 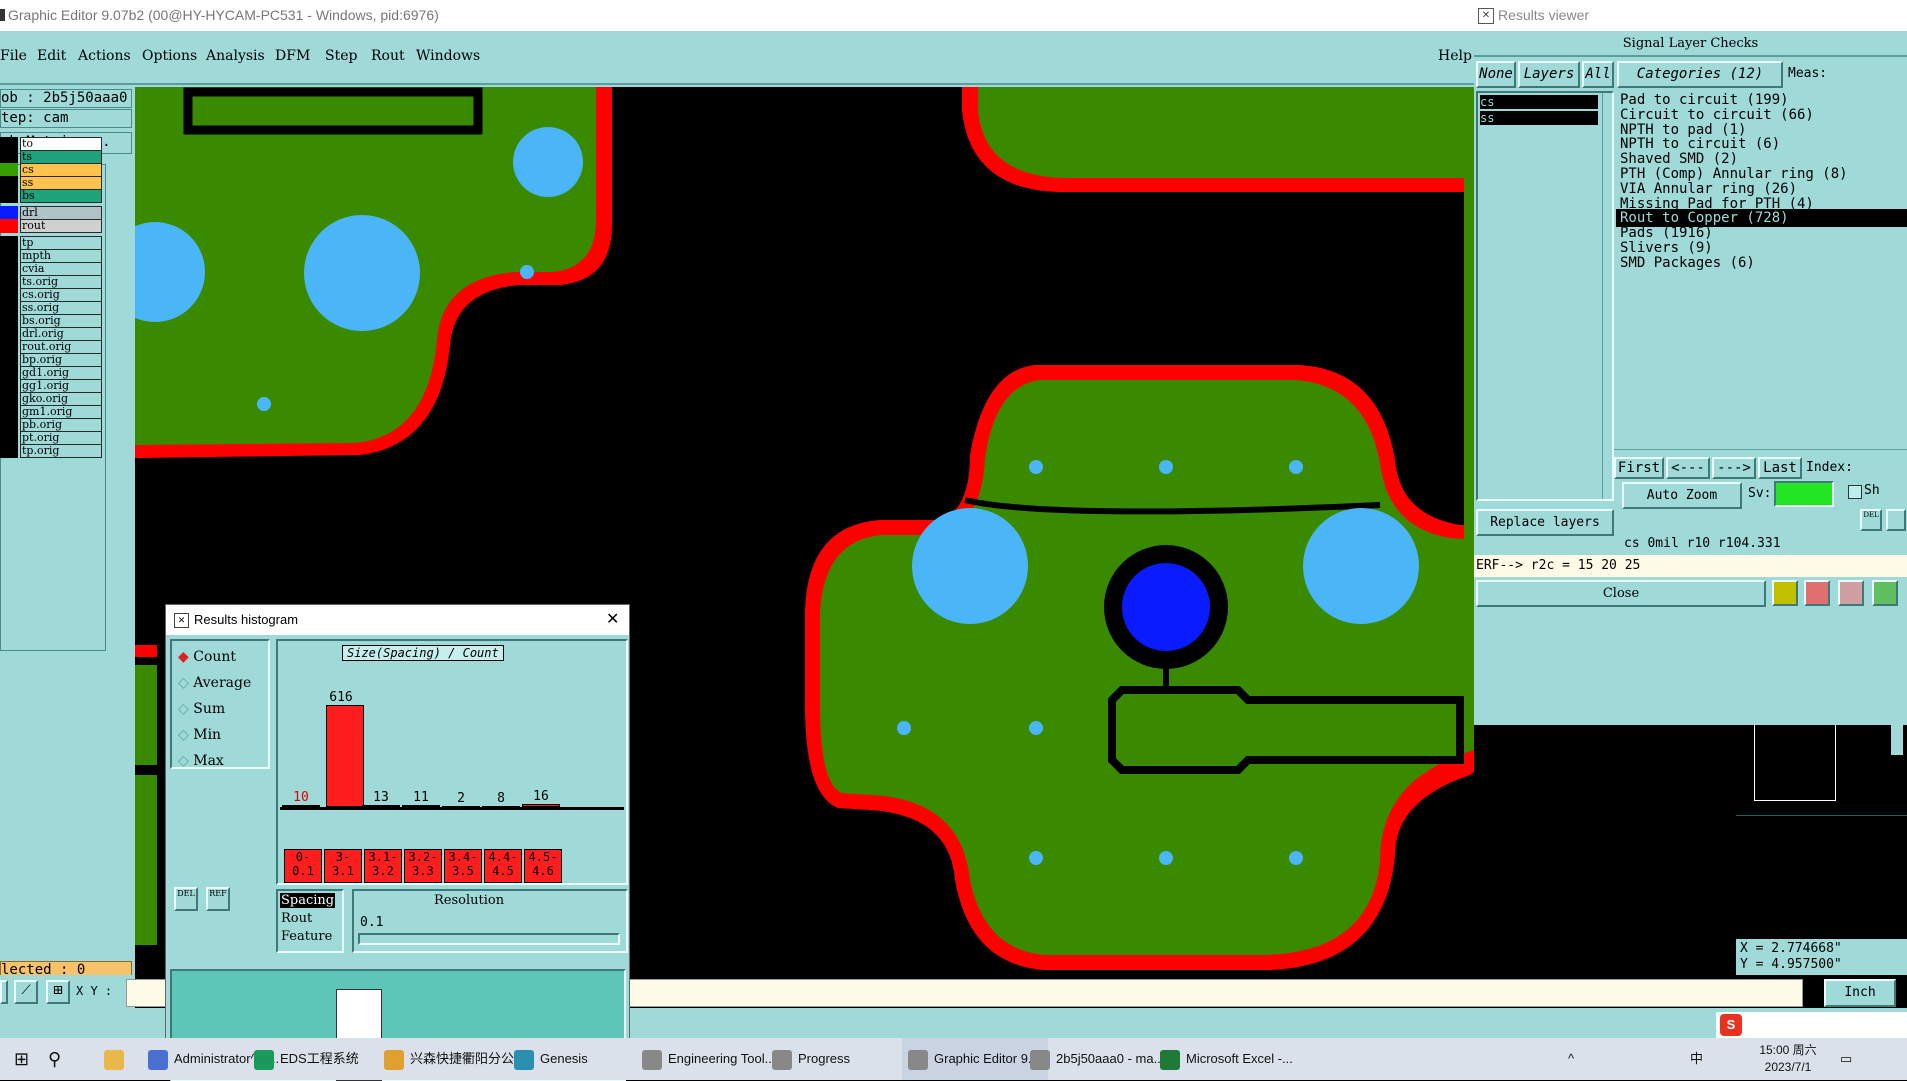 I want to click on taskbar-item: Genesis, so click(x=551, y=1059).